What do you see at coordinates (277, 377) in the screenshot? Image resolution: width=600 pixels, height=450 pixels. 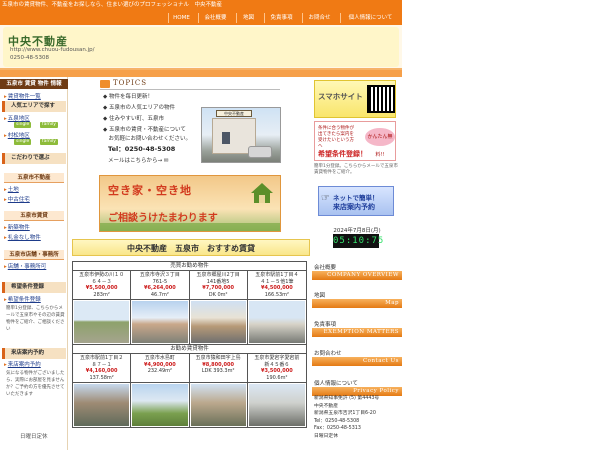 I see `listing-size: 190.6m²` at bounding box center [277, 377].